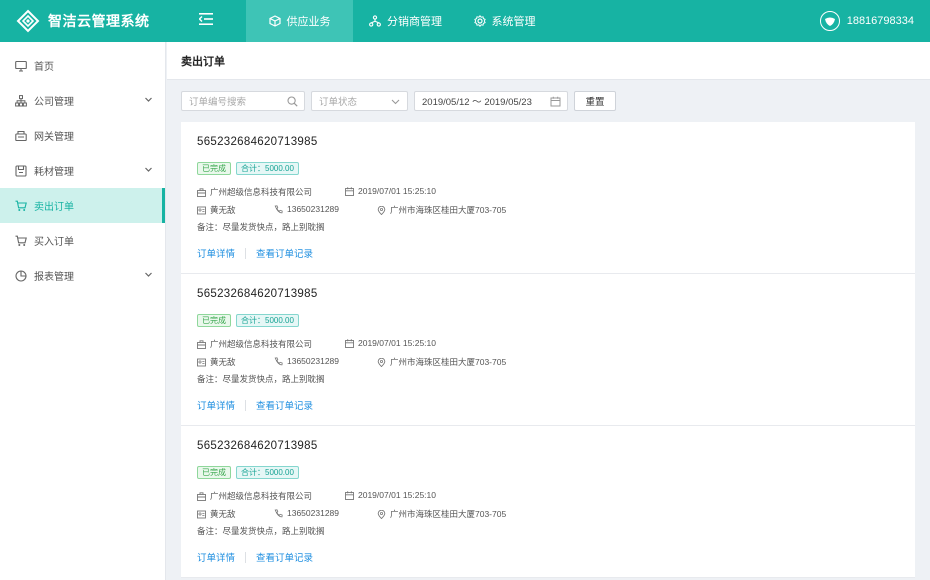  I want to click on nav-label: 供应业务, so click(308, 22).